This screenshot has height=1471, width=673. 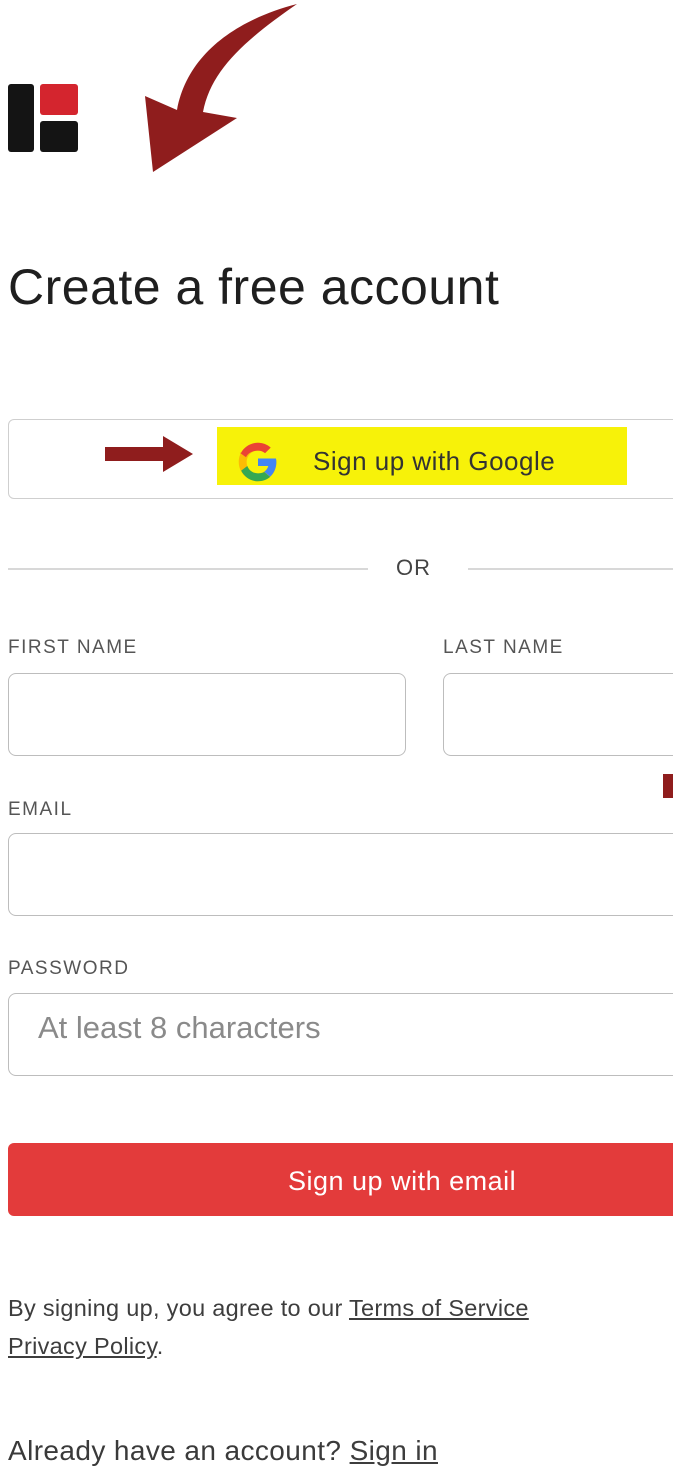 I want to click on signup-email-label: Sign up with email, so click(x=402, y=1181).